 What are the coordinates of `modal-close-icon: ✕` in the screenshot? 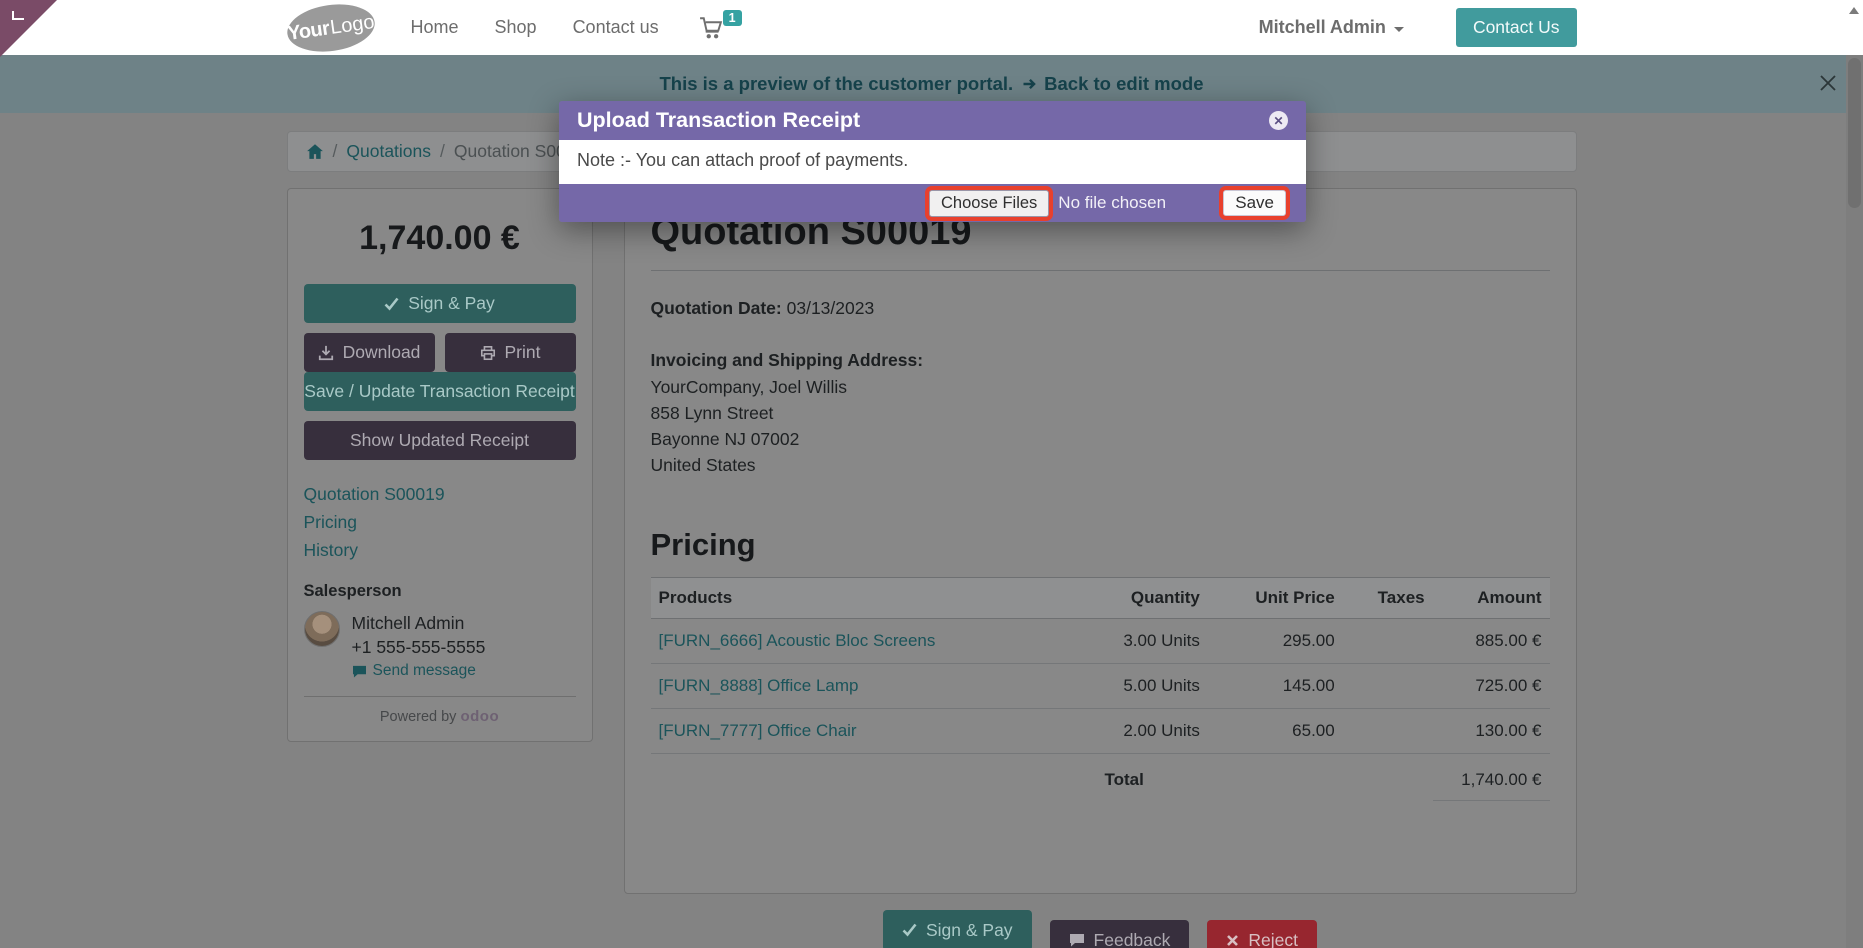 It's located at (1278, 120).